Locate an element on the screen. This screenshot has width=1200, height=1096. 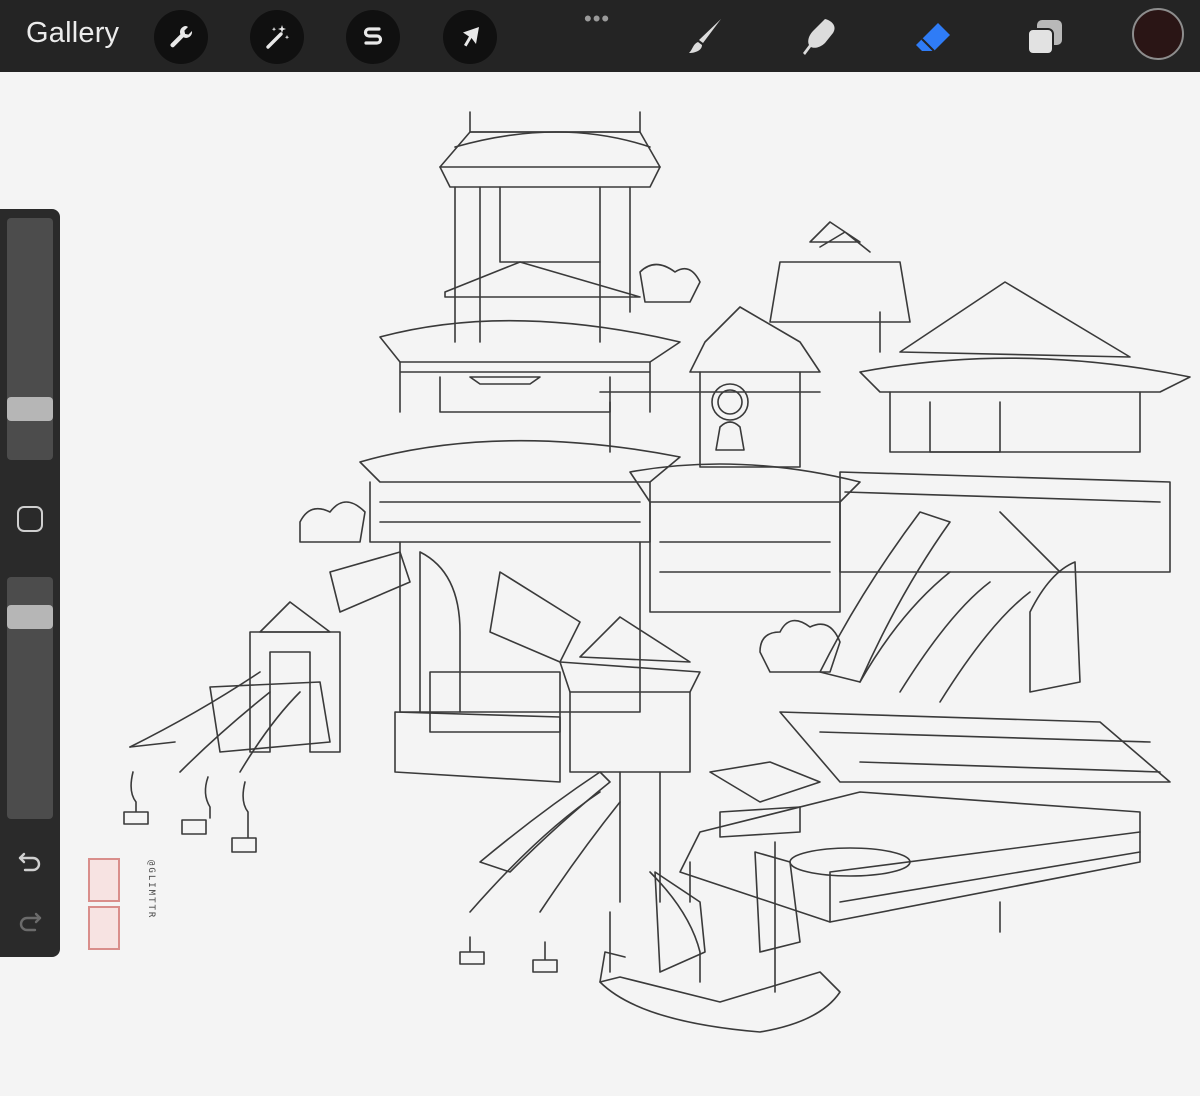
more-menu-button: ••• is located at coordinates (597, 19).